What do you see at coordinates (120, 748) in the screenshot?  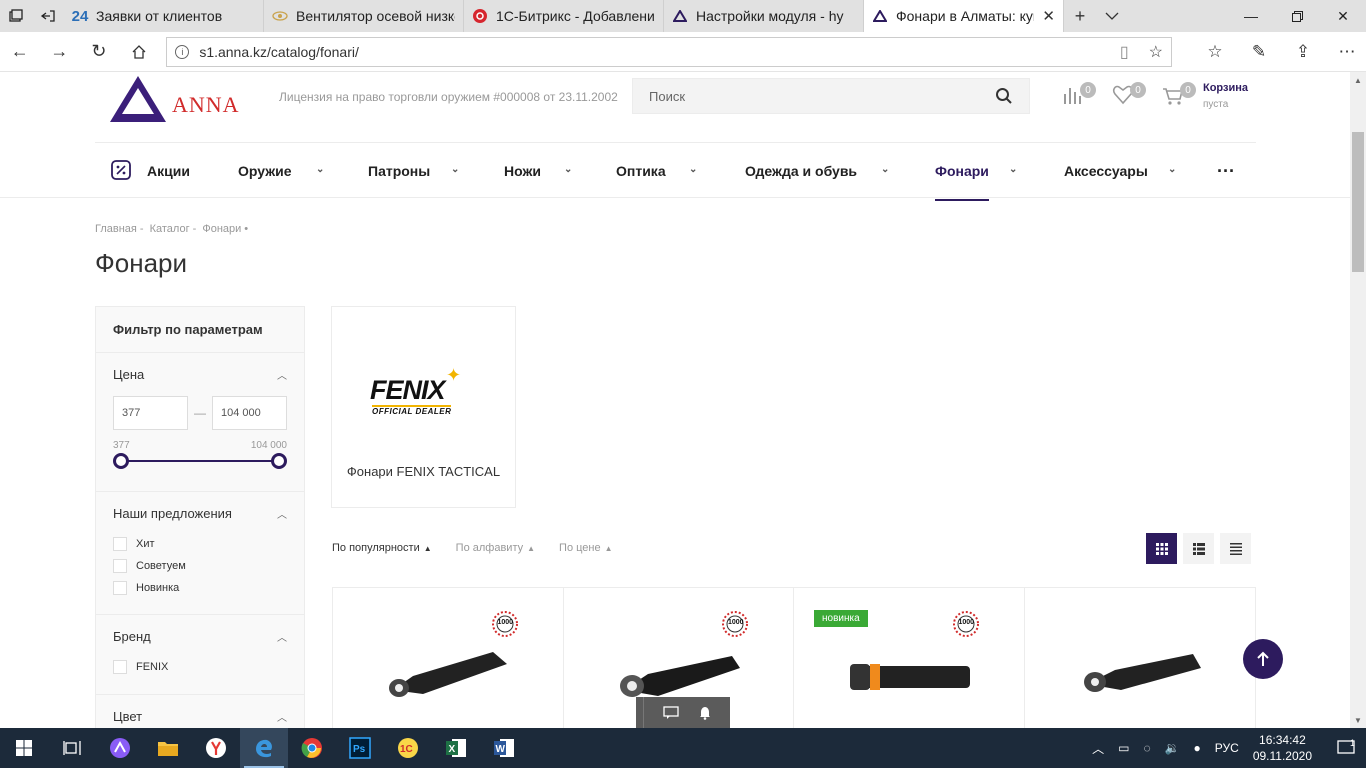 I see `alice-icon` at bounding box center [120, 748].